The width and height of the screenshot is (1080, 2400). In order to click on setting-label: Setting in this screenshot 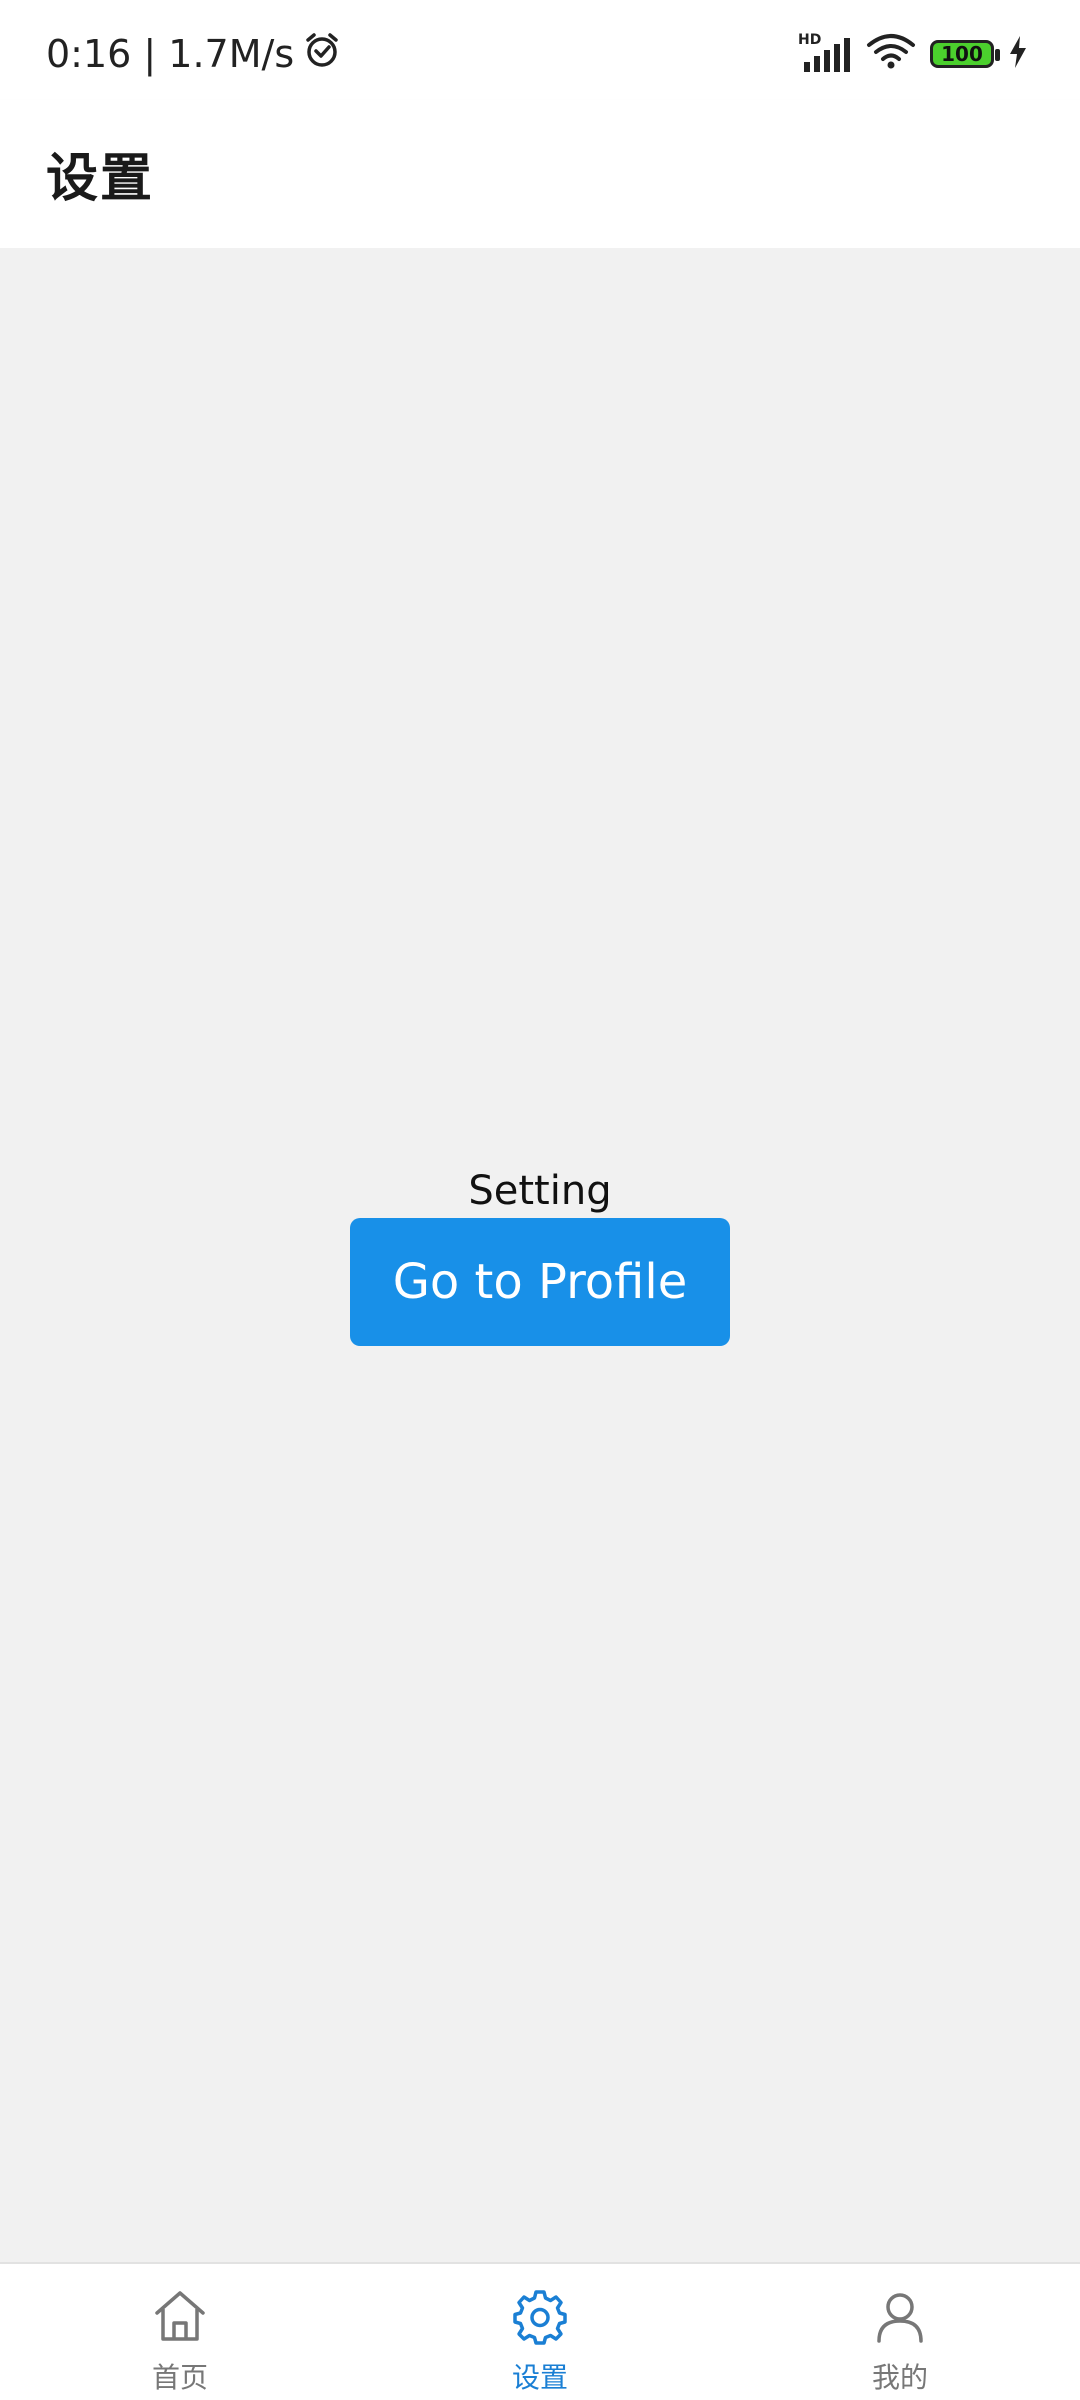, I will do `click(540, 1191)`.